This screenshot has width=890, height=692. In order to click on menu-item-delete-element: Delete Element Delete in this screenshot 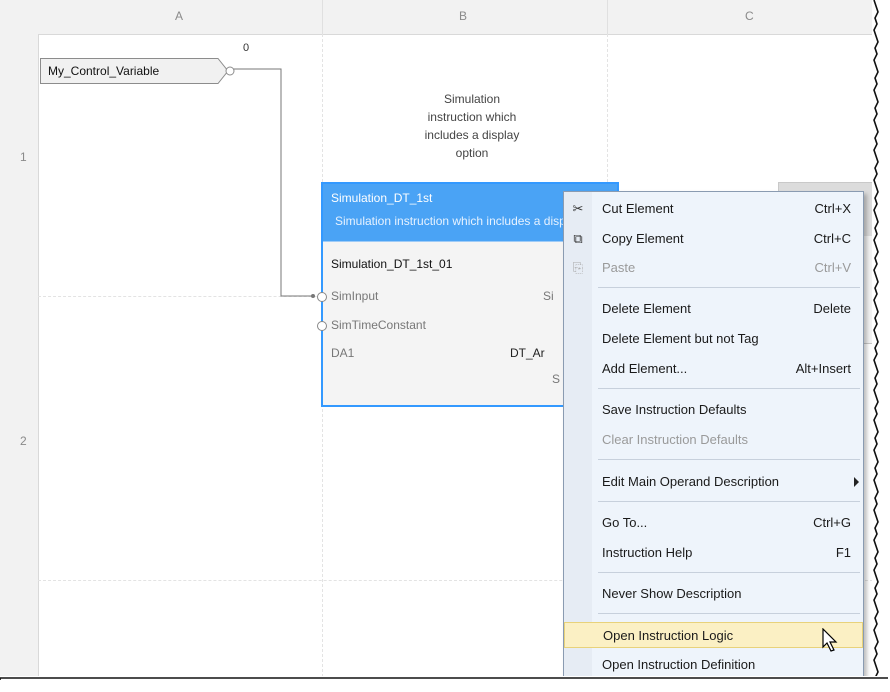, I will do `click(713, 309)`.